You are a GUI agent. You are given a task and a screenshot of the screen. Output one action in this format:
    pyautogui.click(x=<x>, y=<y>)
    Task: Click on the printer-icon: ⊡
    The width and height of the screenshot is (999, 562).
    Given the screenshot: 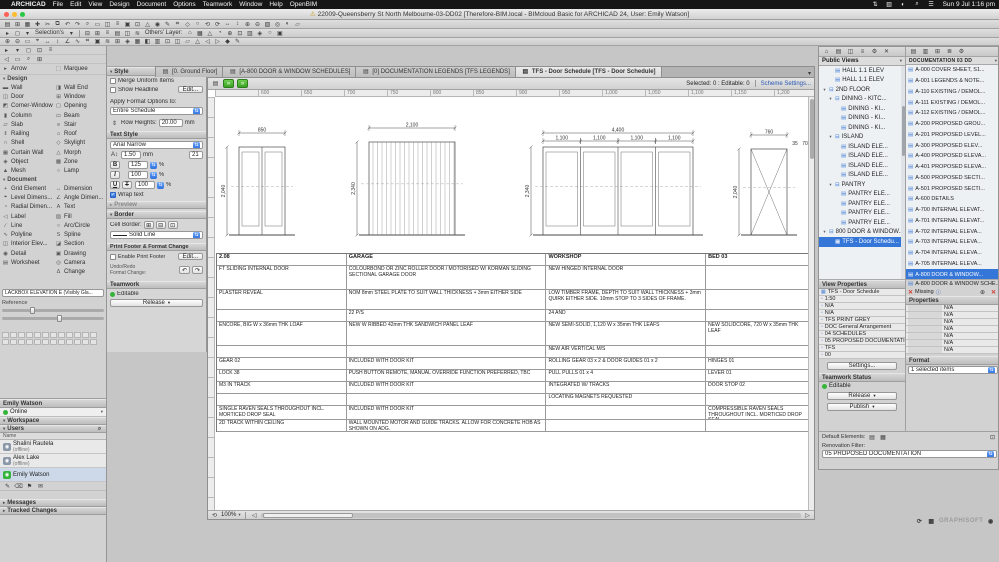 What is the action you would take?
    pyautogui.click(x=992, y=437)
    